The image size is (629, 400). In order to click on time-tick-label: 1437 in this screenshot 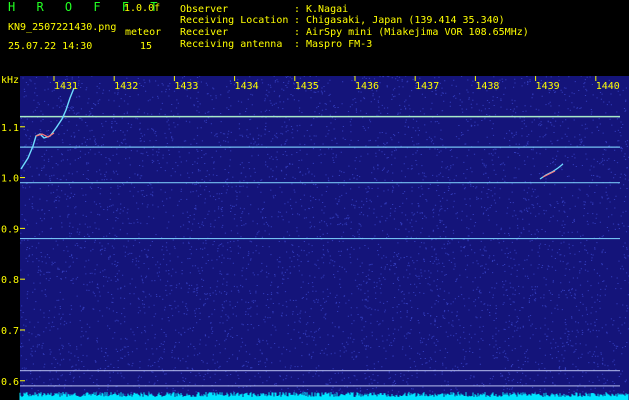, I will do `click(427, 86)`.